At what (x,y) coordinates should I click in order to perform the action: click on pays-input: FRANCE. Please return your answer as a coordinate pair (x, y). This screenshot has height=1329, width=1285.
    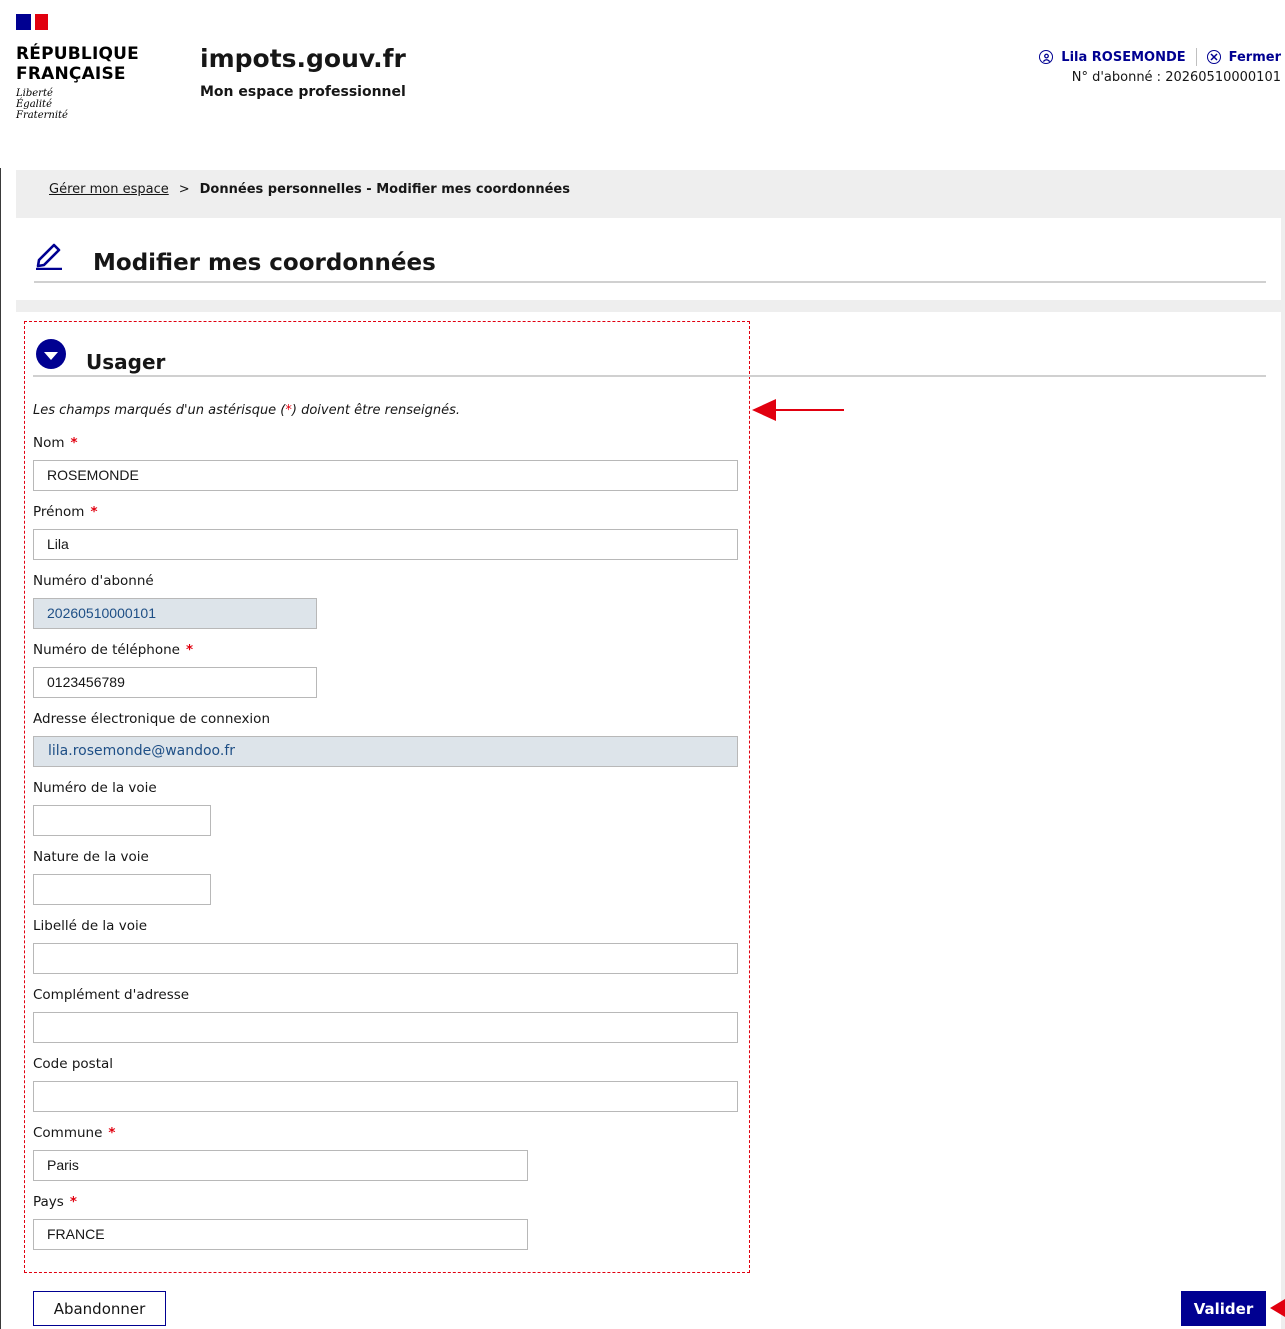
    Looking at the image, I should click on (280, 1234).